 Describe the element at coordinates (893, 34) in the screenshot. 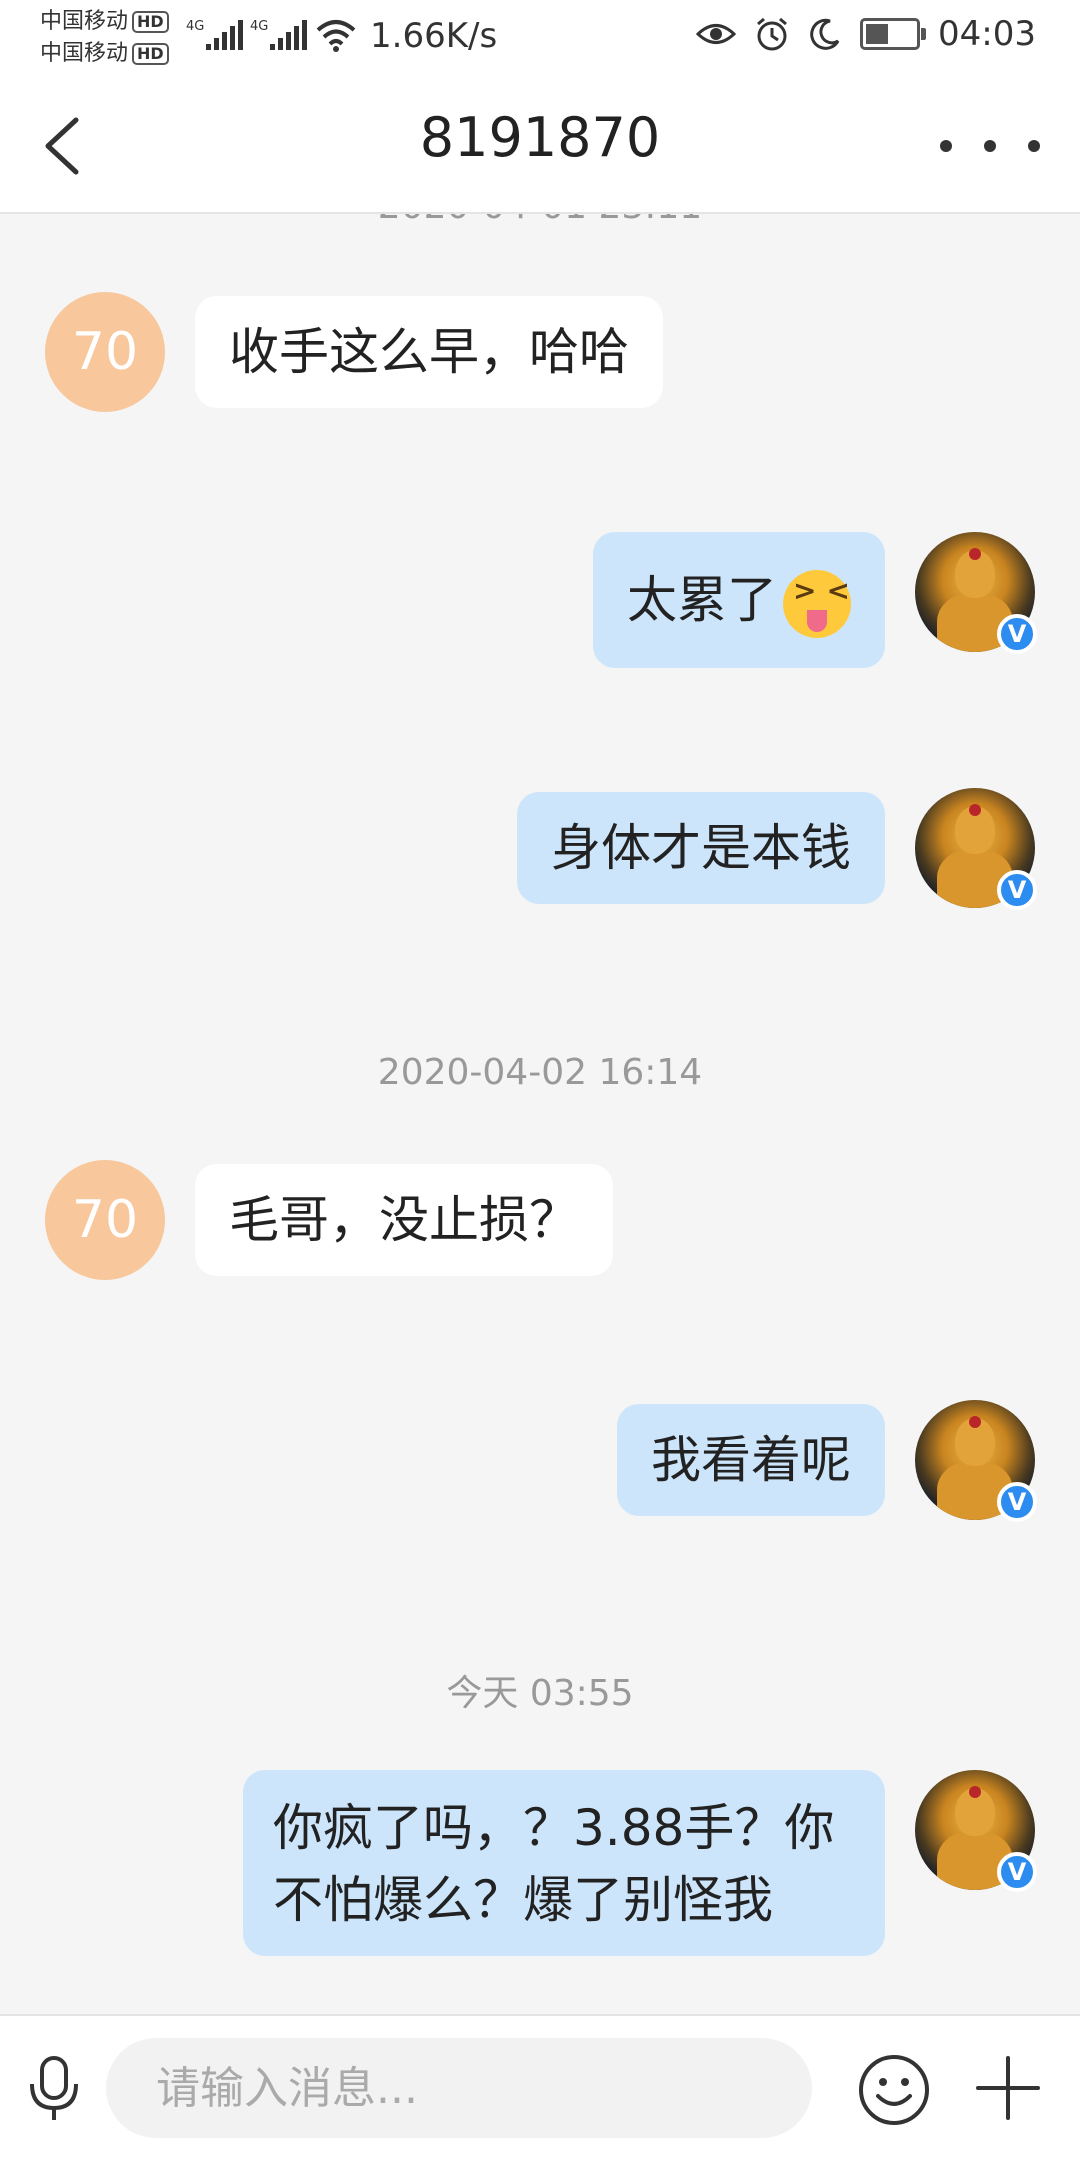

I see `battery-icon` at that location.